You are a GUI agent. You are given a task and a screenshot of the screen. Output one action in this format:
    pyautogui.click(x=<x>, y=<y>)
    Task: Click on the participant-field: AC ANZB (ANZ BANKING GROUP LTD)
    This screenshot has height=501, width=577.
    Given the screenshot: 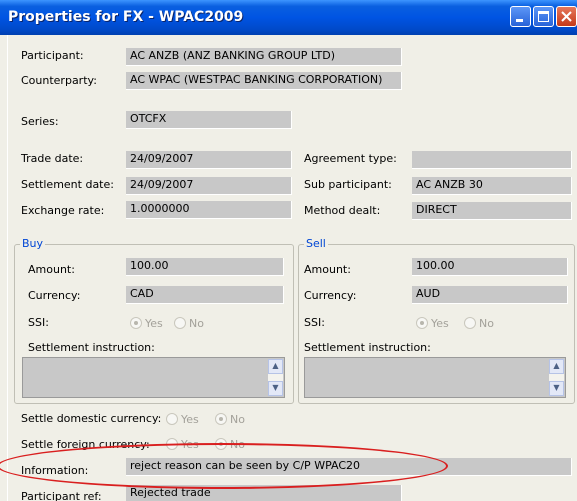 What is the action you would take?
    pyautogui.click(x=264, y=57)
    